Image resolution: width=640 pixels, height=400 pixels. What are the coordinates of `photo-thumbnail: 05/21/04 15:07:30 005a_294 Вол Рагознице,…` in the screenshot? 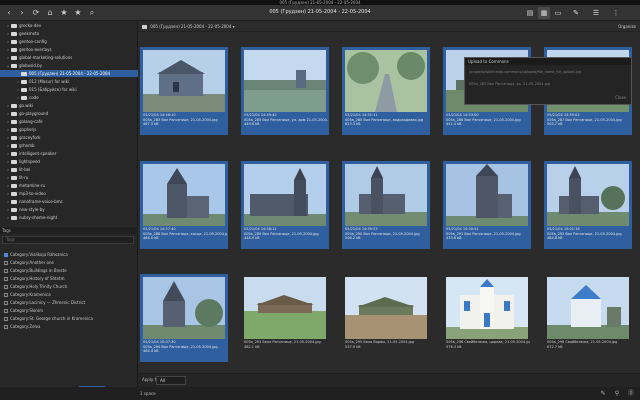 It's located at (184, 318).